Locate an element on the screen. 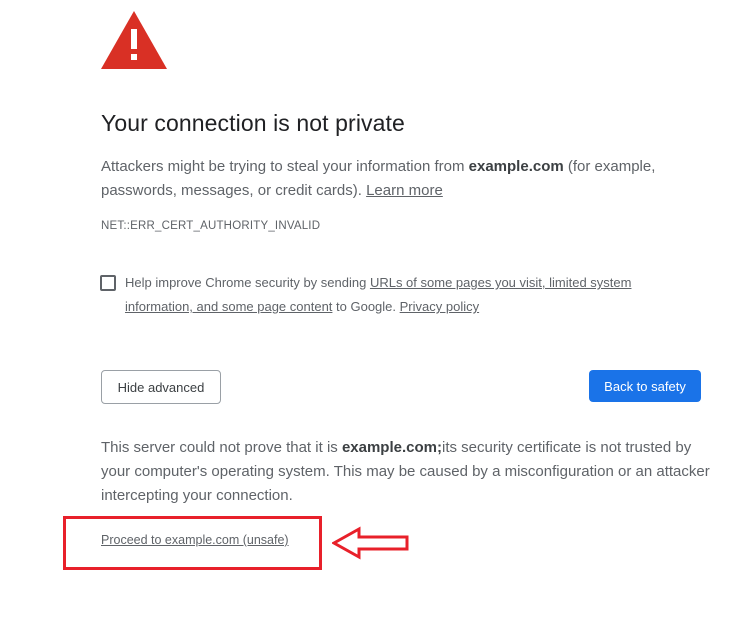 This screenshot has width=740, height=621. details-domain: example.com; is located at coordinates (391, 447).